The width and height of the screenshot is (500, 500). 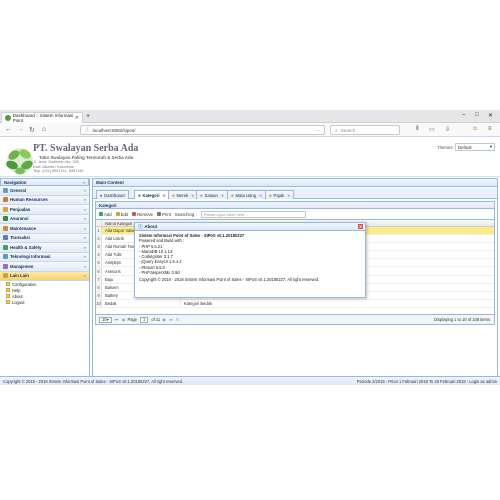 What do you see at coordinates (44, 248) in the screenshot?
I see `sidebar-item-health-safety: Health & Safety »` at bounding box center [44, 248].